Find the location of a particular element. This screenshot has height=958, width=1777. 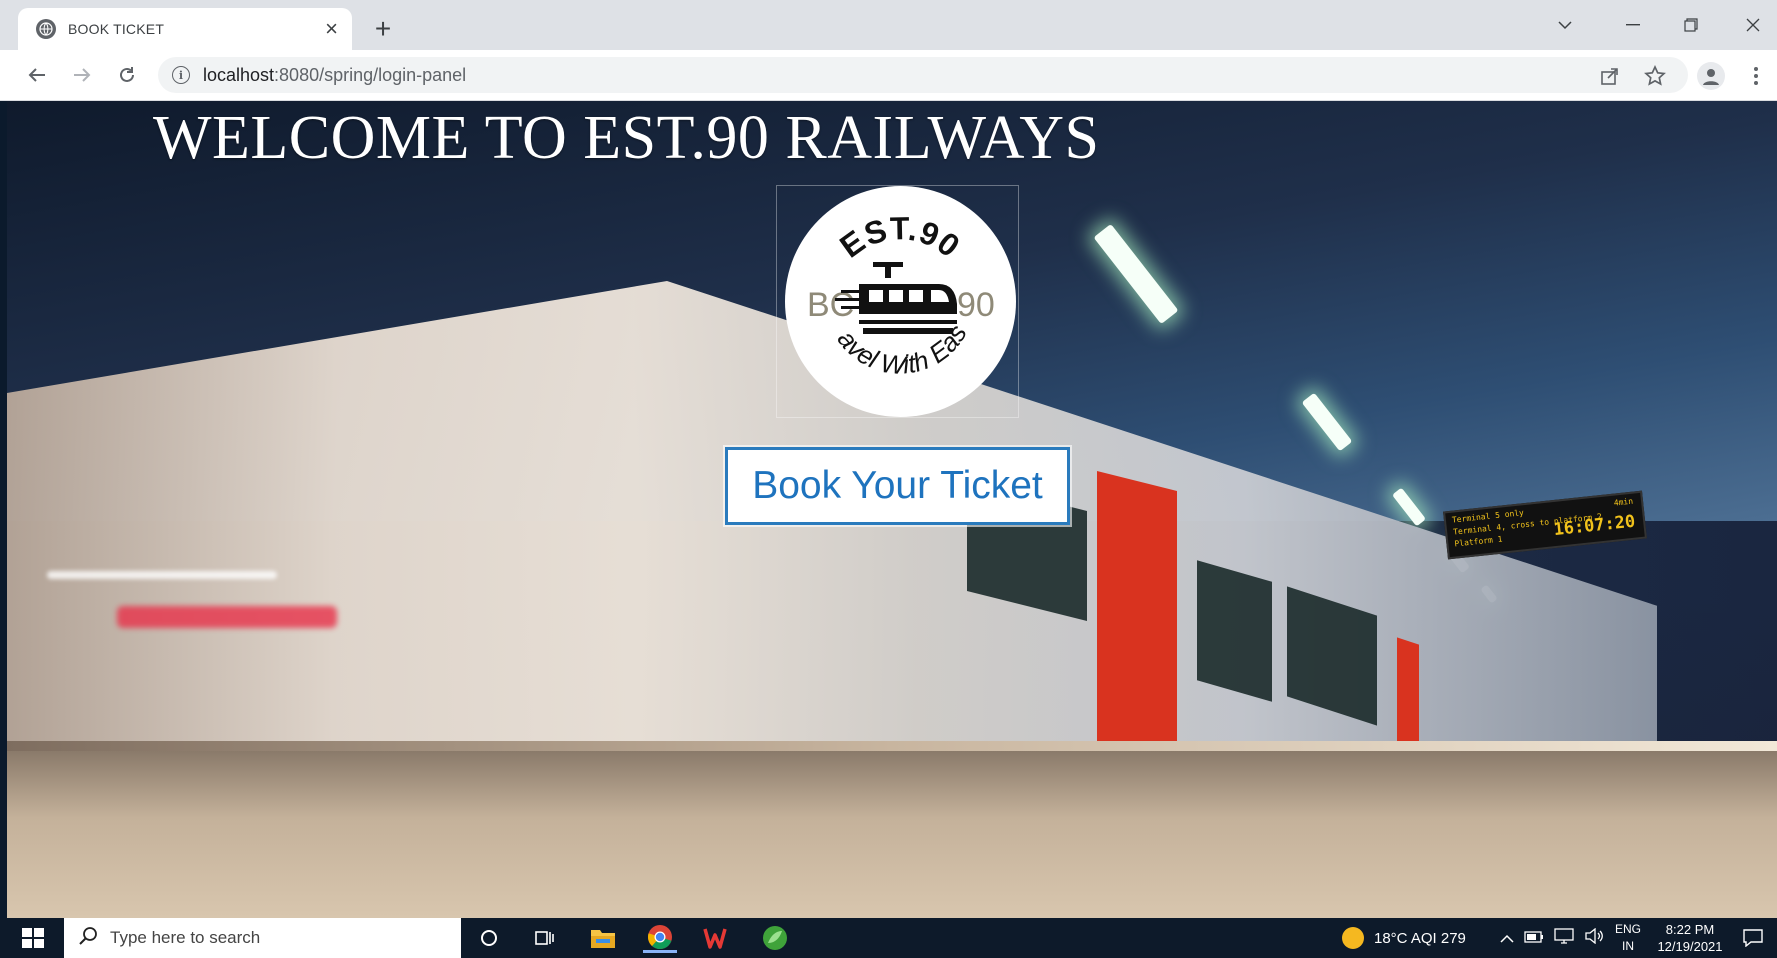

railway-logo: EST.90 BC 90 avel With Eas is located at coordinates (897, 289).